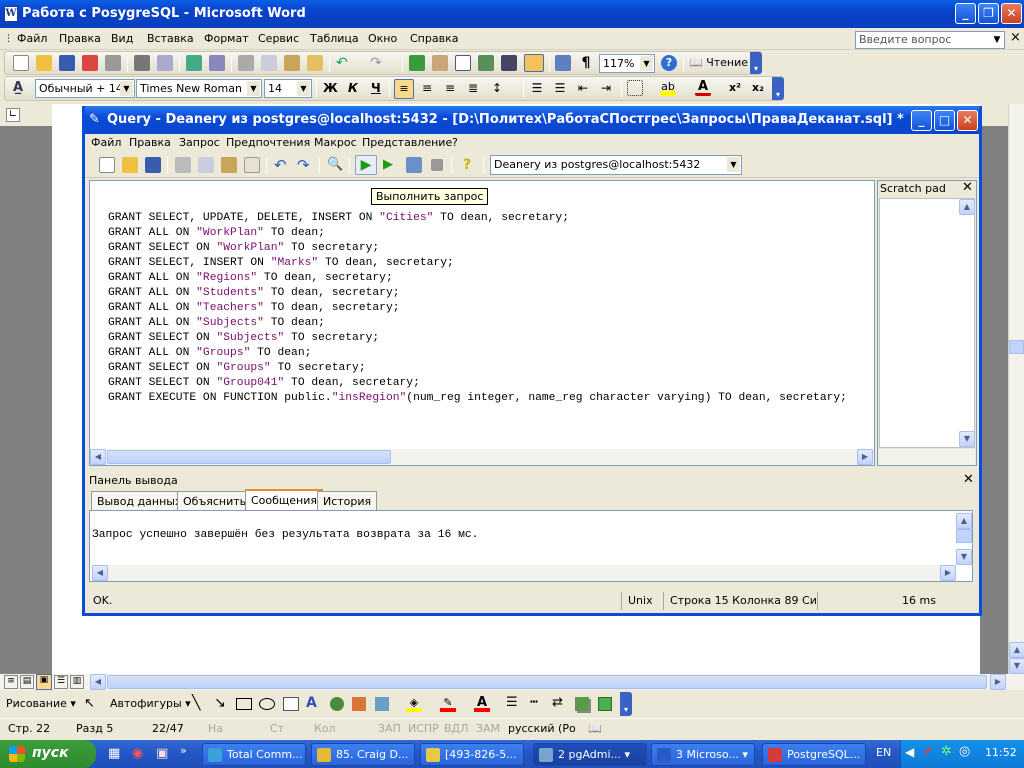 The image size is (1024, 768). Describe the element at coordinates (718, 62) in the screenshot. I see `reading-layout-button: 📖 Чтение` at that location.